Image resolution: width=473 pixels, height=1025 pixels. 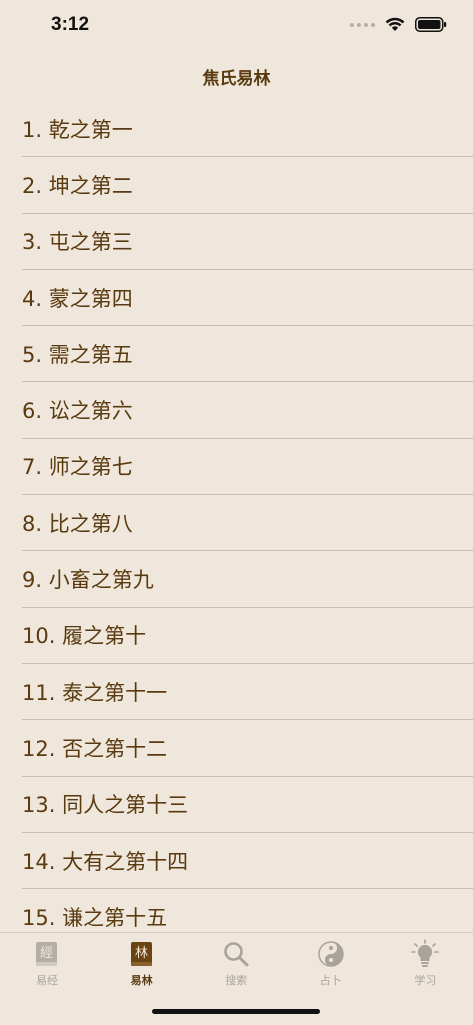 What do you see at coordinates (247, 410) in the screenshot?
I see `list-item: 6. 讼之第六` at bounding box center [247, 410].